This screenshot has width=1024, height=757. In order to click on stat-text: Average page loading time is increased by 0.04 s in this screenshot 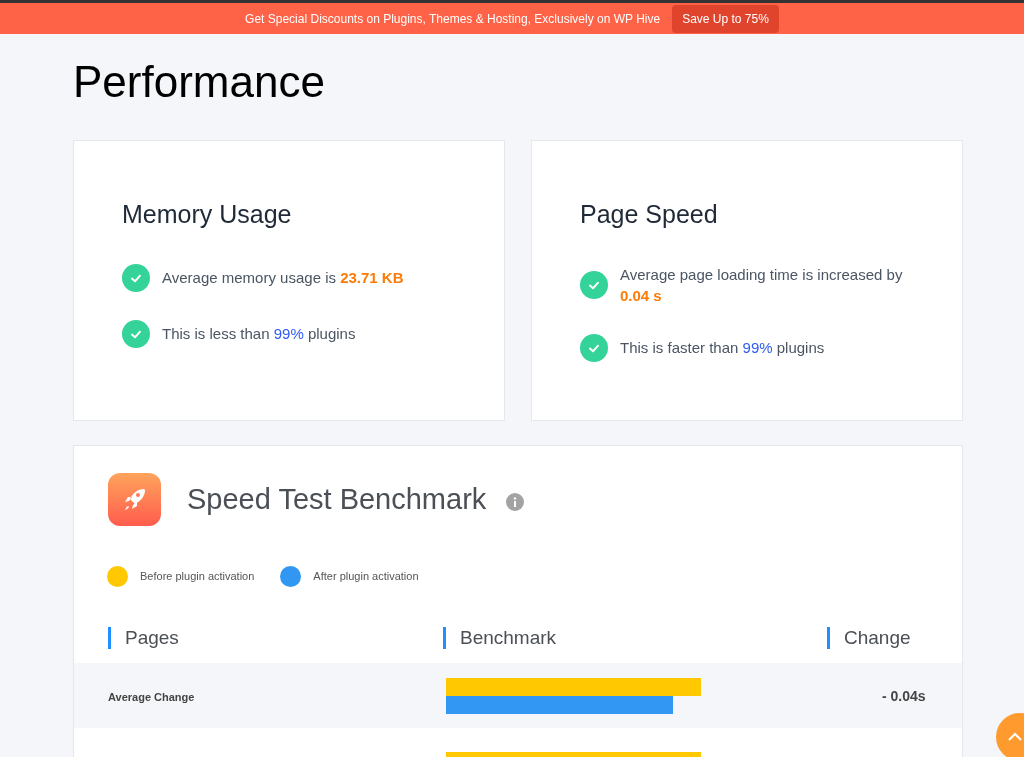, I will do `click(762, 285)`.